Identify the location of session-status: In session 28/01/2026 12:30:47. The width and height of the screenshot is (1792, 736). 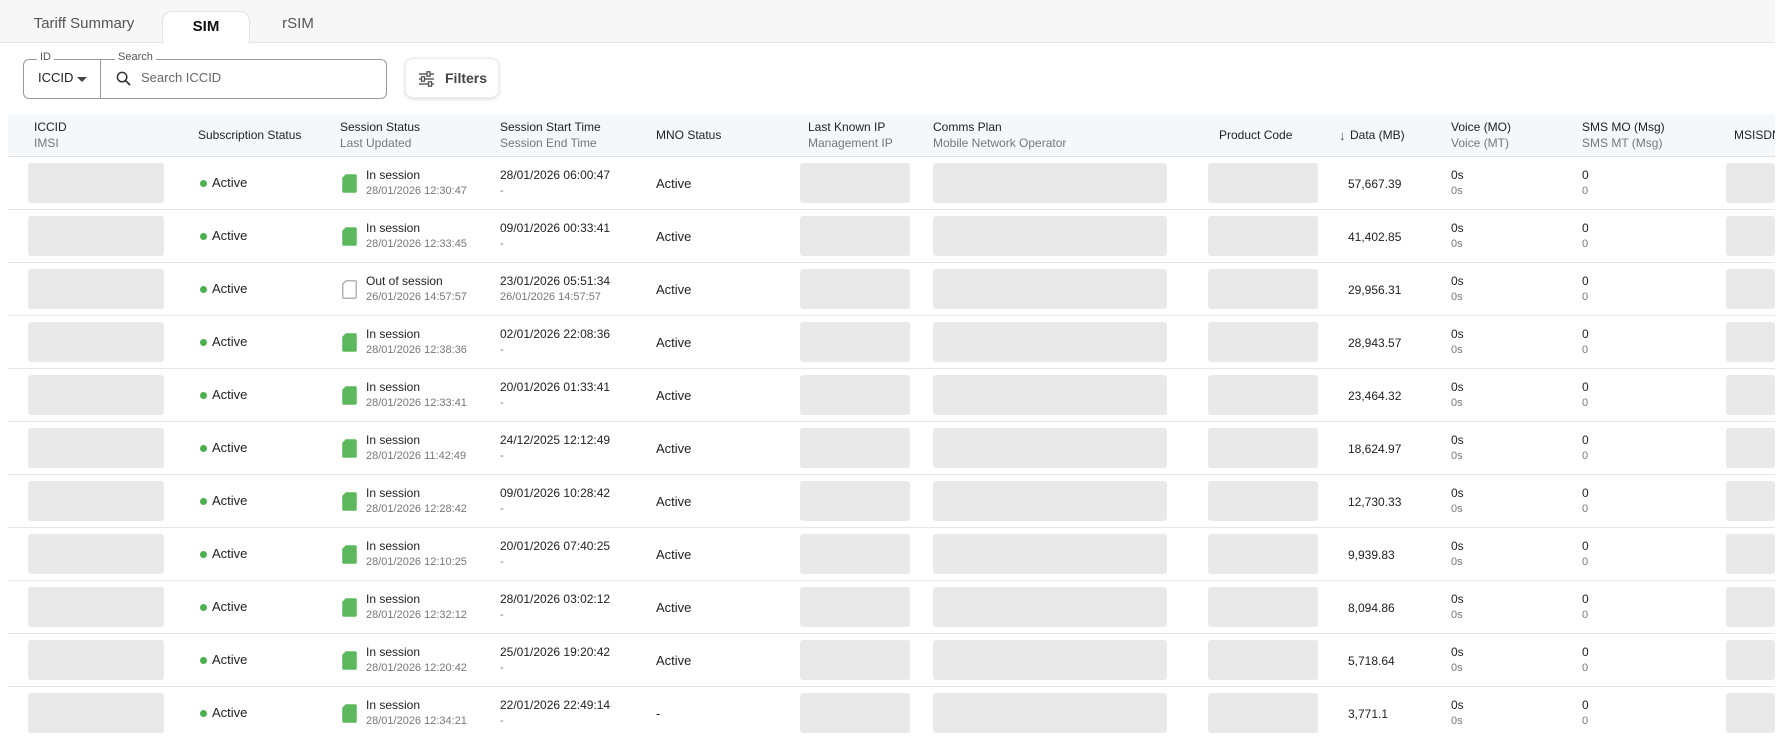
(416, 182).